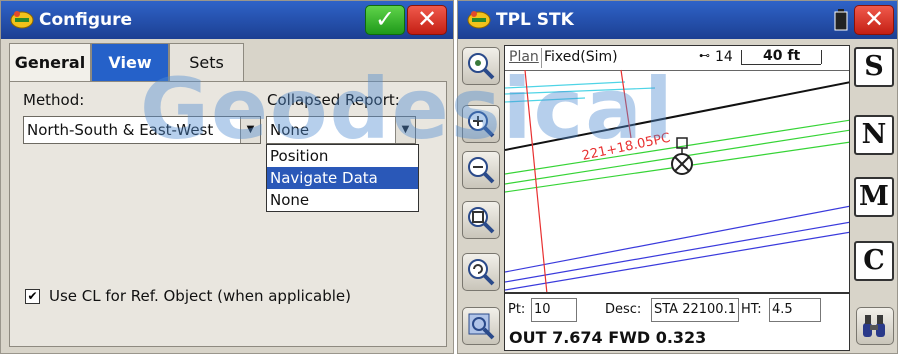 The width and height of the screenshot is (898, 354). Describe the element at coordinates (554, 310) in the screenshot. I see `pt-input: 10` at that location.